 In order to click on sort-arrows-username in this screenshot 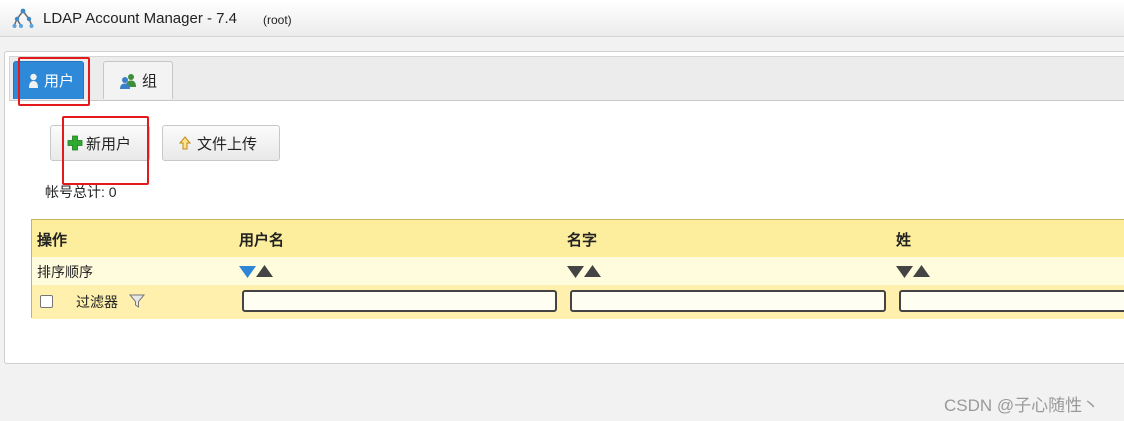, I will do `click(256, 271)`.